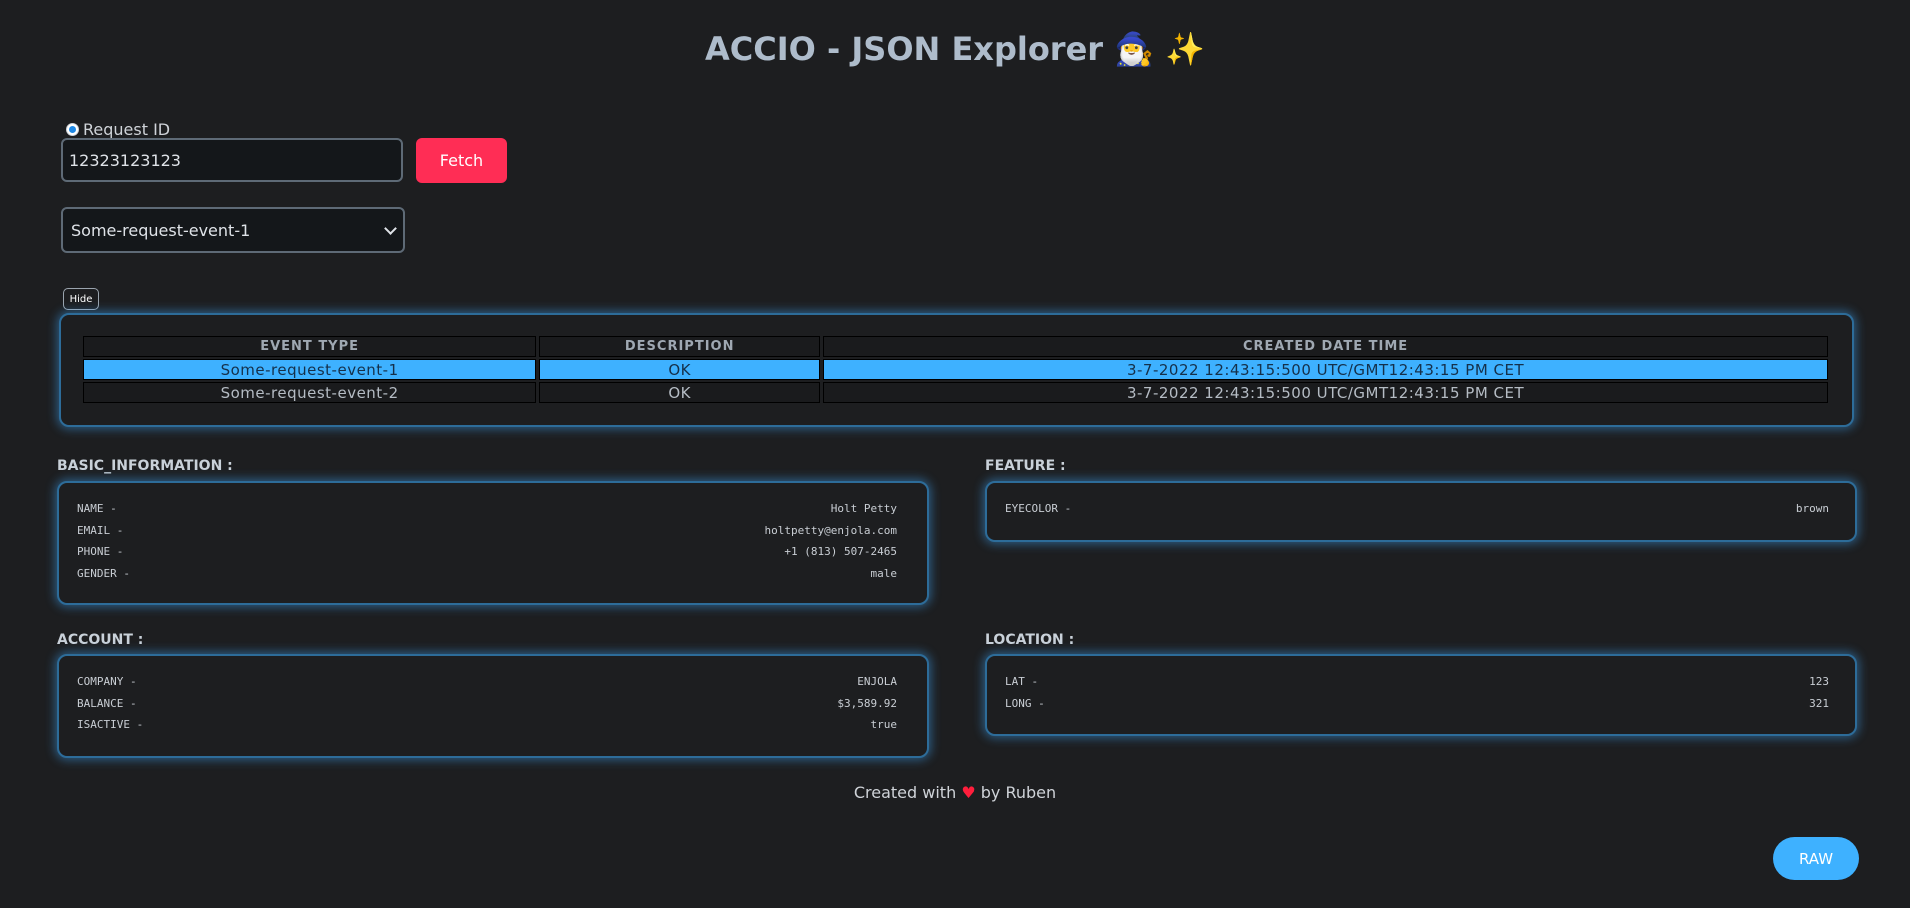  I want to click on list-item: COMPANY - ENJOLA, so click(487, 682).